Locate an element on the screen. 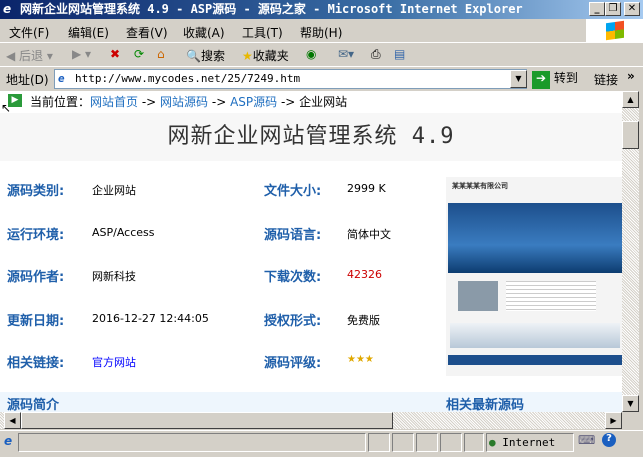  scroll-left-button: ◀ is located at coordinates (12, 420).